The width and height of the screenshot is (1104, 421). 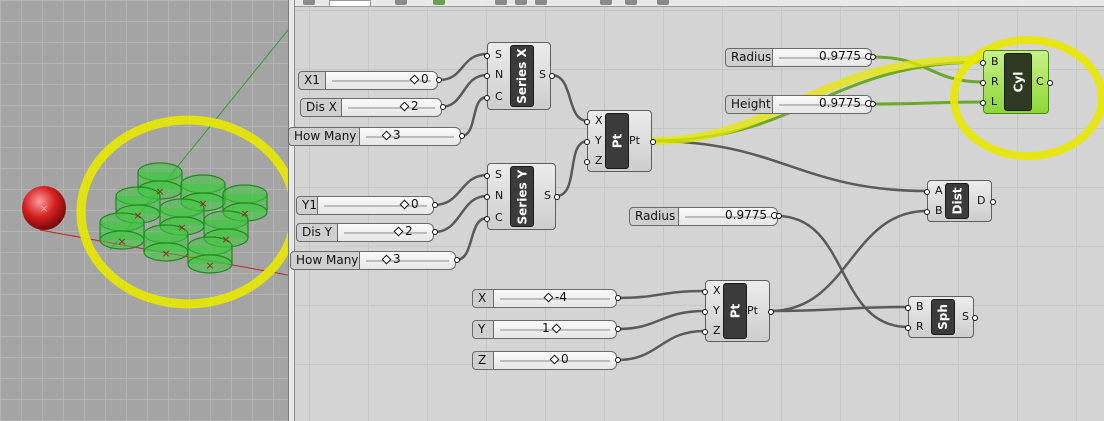 What do you see at coordinates (307, 205) in the screenshot?
I see `slider-label: Y1` at bounding box center [307, 205].